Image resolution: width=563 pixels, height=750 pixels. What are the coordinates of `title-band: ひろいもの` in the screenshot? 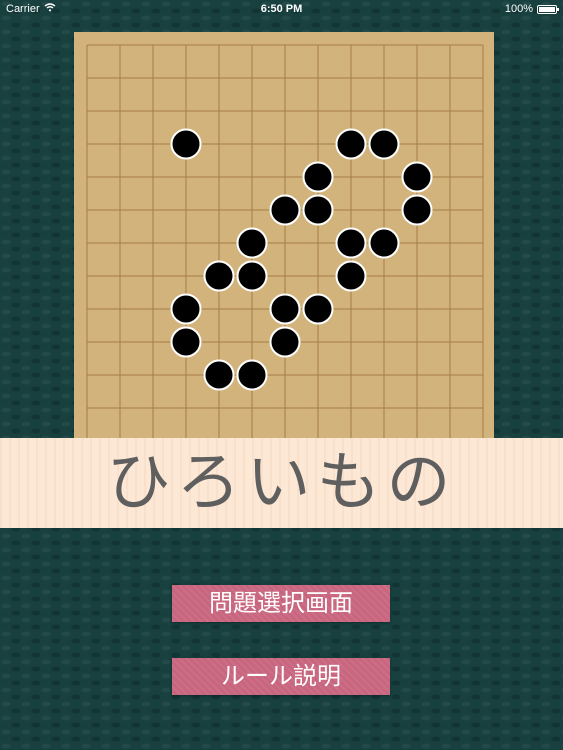 It's located at (281, 483).